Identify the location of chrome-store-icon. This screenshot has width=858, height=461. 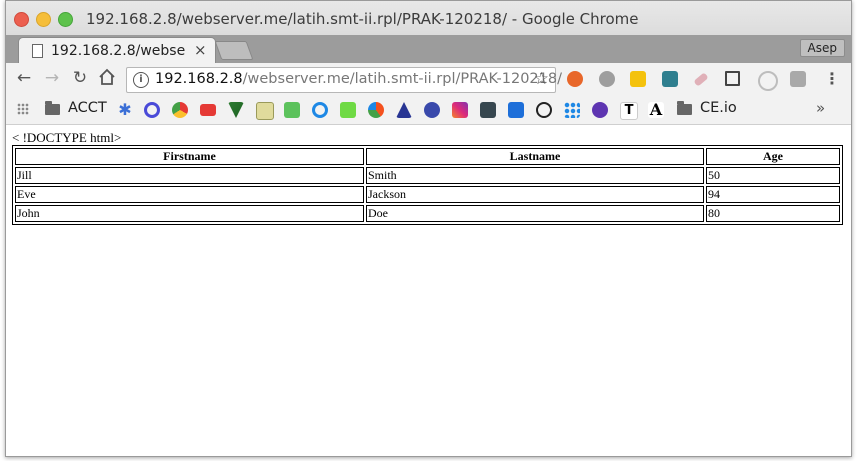
(180, 110).